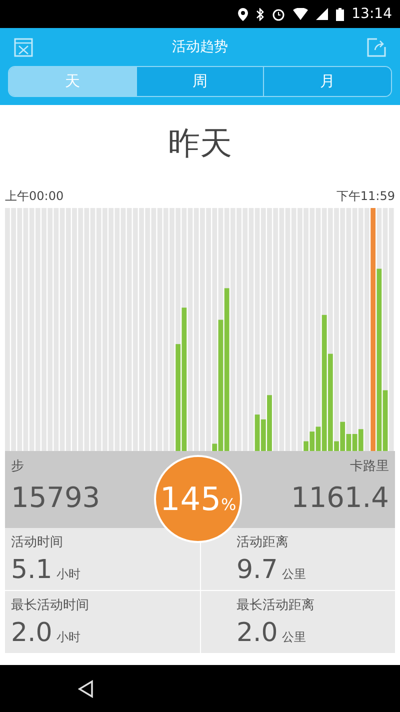  Describe the element at coordinates (50, 605) in the screenshot. I see `stat-label: 最长活动时间` at that location.